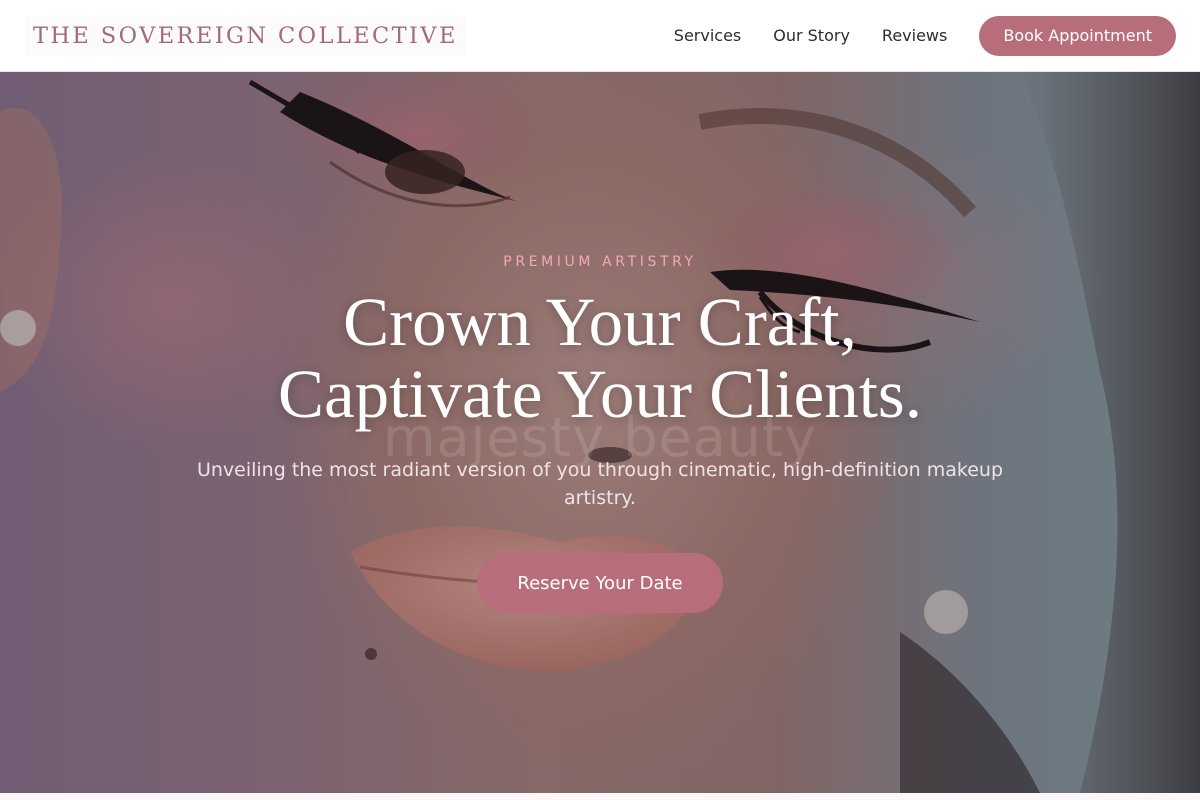  Describe the element at coordinates (600, 796) in the screenshot. I see `page-bottom-strip` at that location.